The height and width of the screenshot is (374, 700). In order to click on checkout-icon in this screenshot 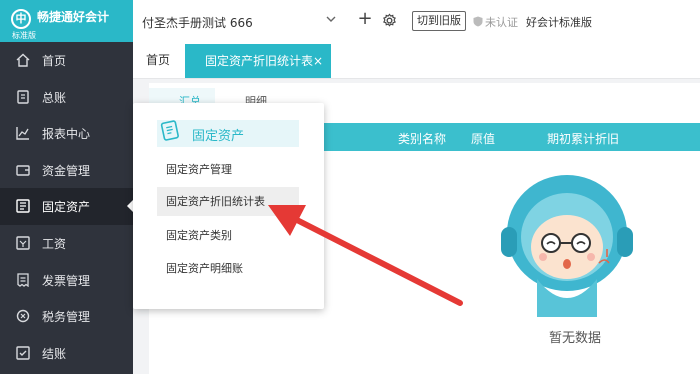, I will do `click(23, 353)`.